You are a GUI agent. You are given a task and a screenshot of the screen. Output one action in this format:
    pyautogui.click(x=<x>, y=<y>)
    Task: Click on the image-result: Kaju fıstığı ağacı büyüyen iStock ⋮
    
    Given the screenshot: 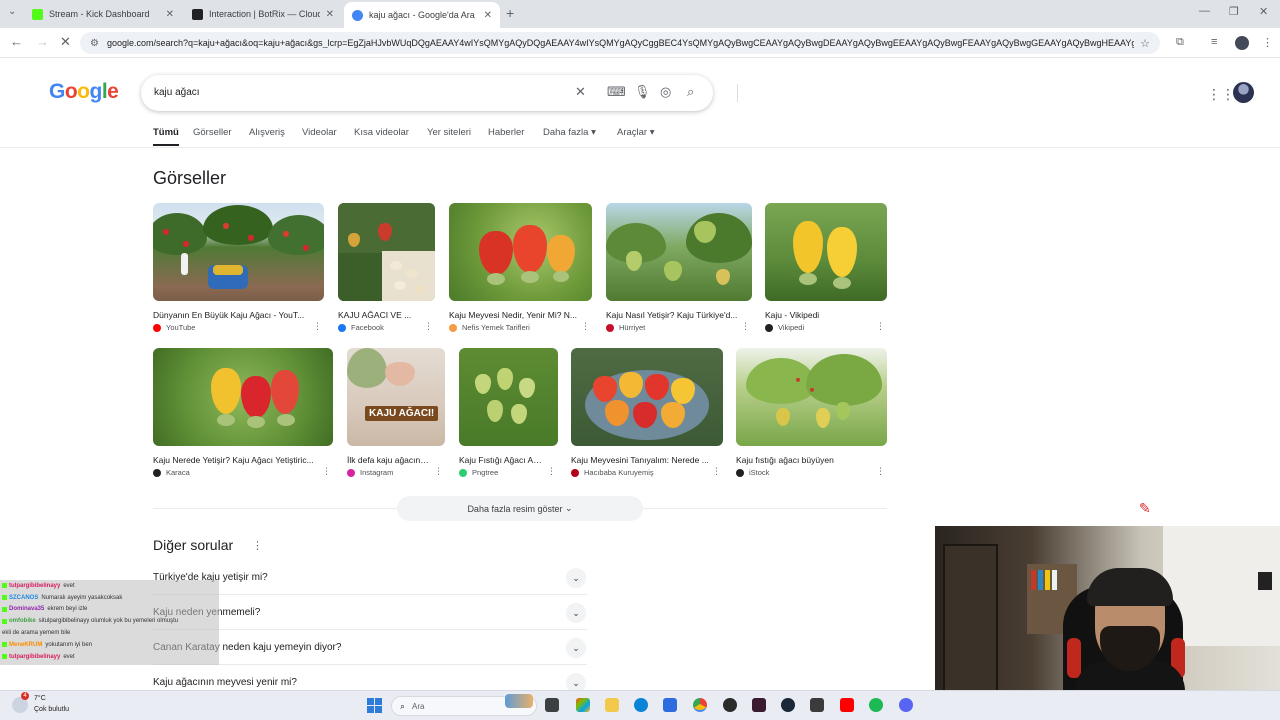 What is the action you would take?
    pyautogui.click(x=811, y=412)
    